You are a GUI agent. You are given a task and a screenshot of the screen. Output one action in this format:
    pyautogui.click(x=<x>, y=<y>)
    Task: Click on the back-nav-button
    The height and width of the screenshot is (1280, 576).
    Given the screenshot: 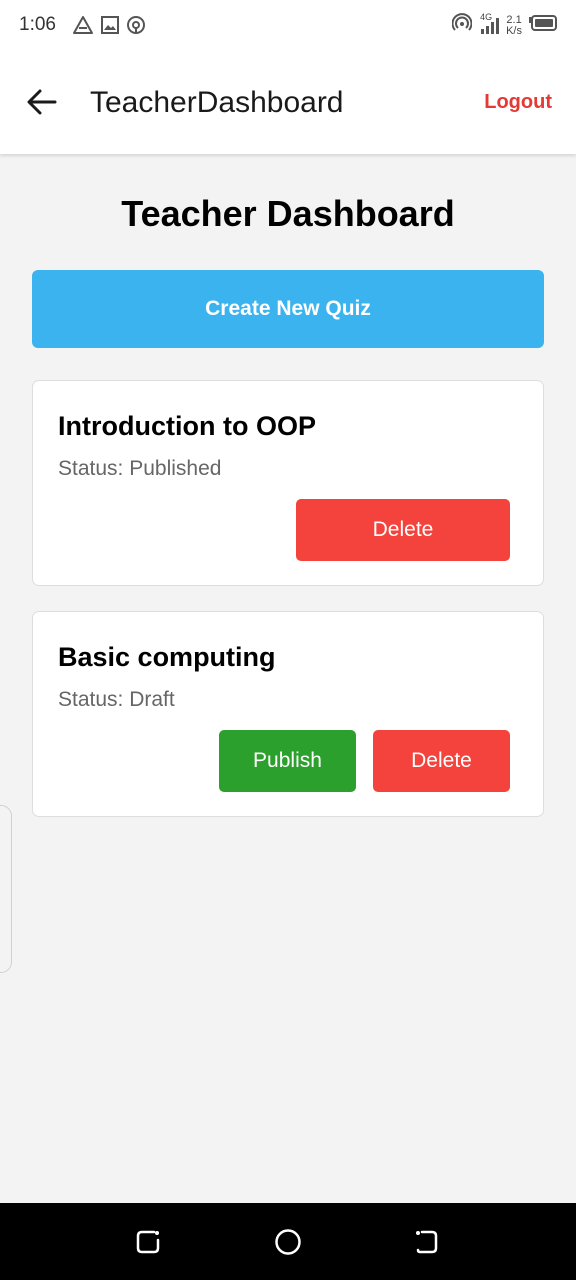 What is the action you would take?
    pyautogui.click(x=427, y=1242)
    